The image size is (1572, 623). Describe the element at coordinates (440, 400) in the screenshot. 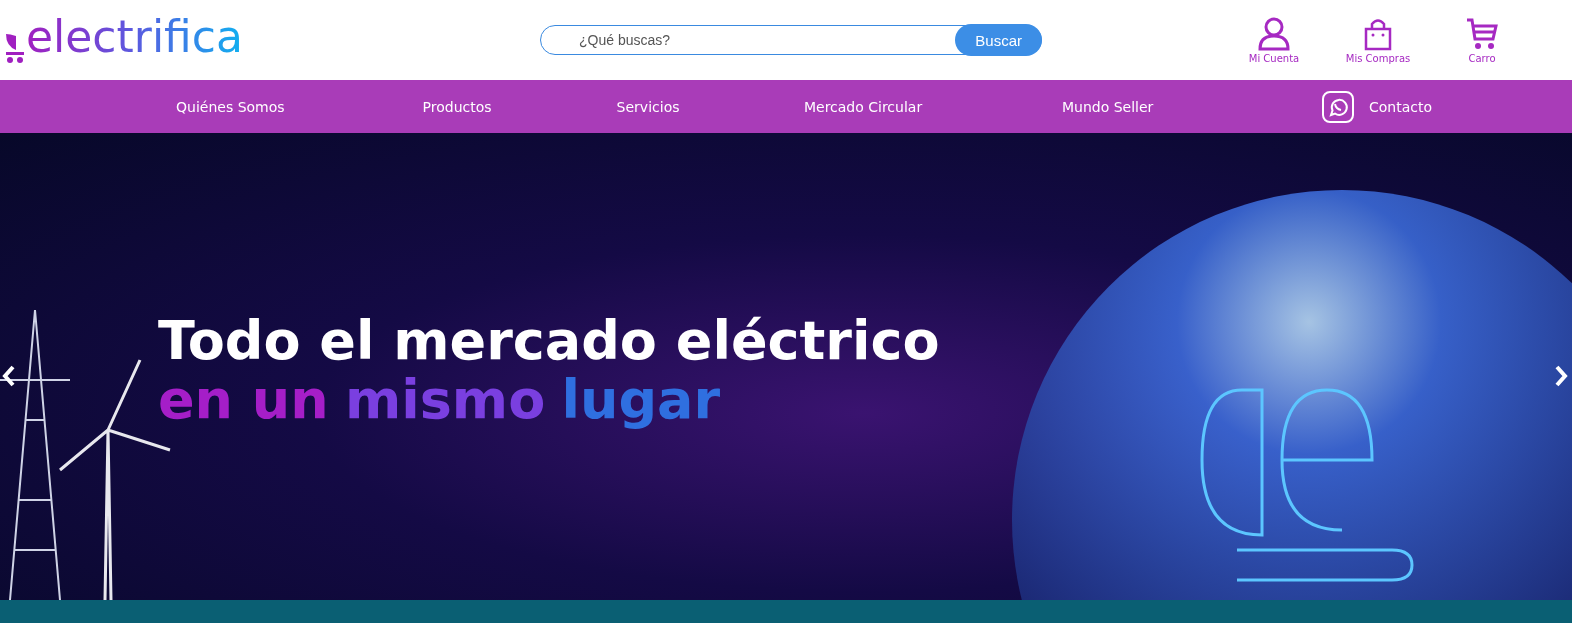

I see `hero-subheadline: en un mismo lugar` at that location.